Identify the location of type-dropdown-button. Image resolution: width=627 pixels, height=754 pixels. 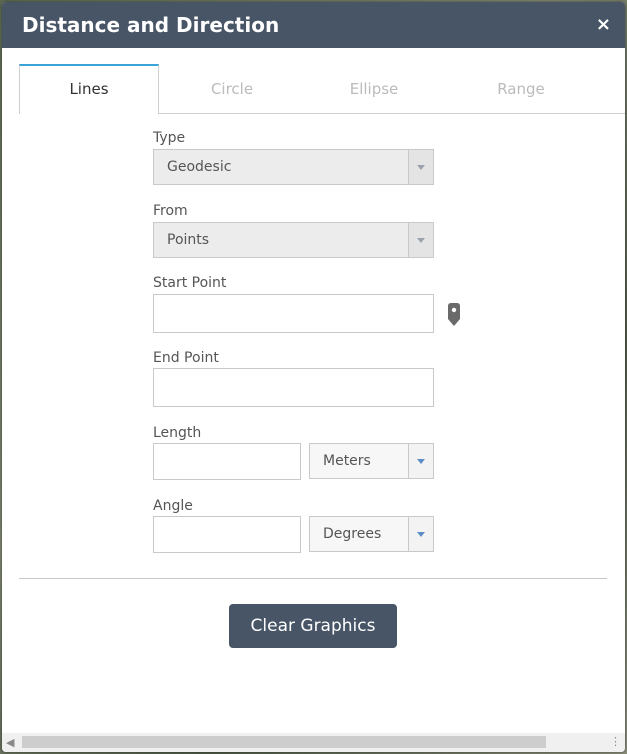
(420, 167).